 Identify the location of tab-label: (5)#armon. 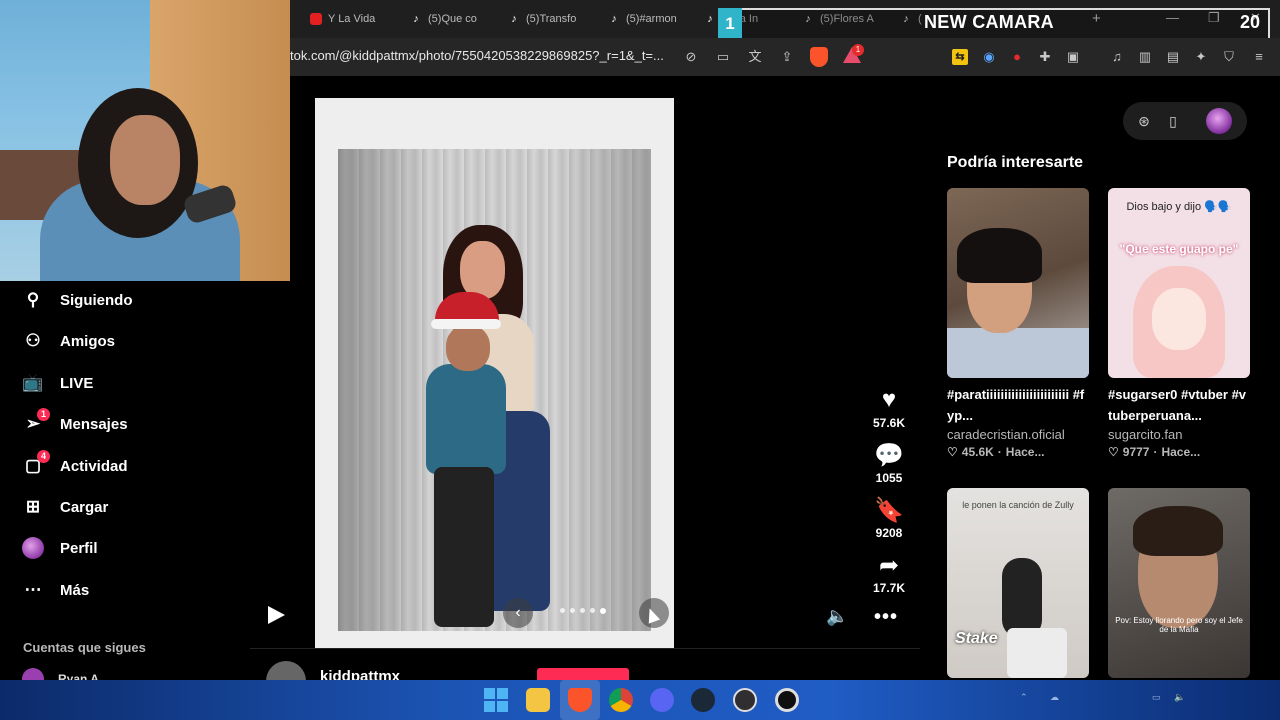
(651, 19).